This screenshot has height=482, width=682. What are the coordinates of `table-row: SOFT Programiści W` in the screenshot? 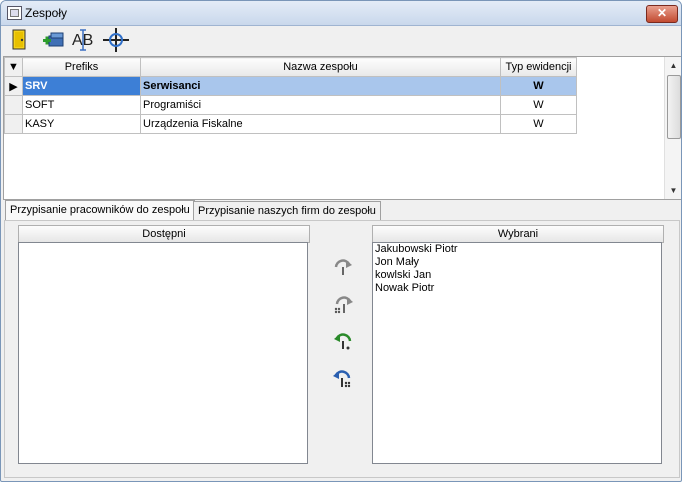 It's located at (290, 105).